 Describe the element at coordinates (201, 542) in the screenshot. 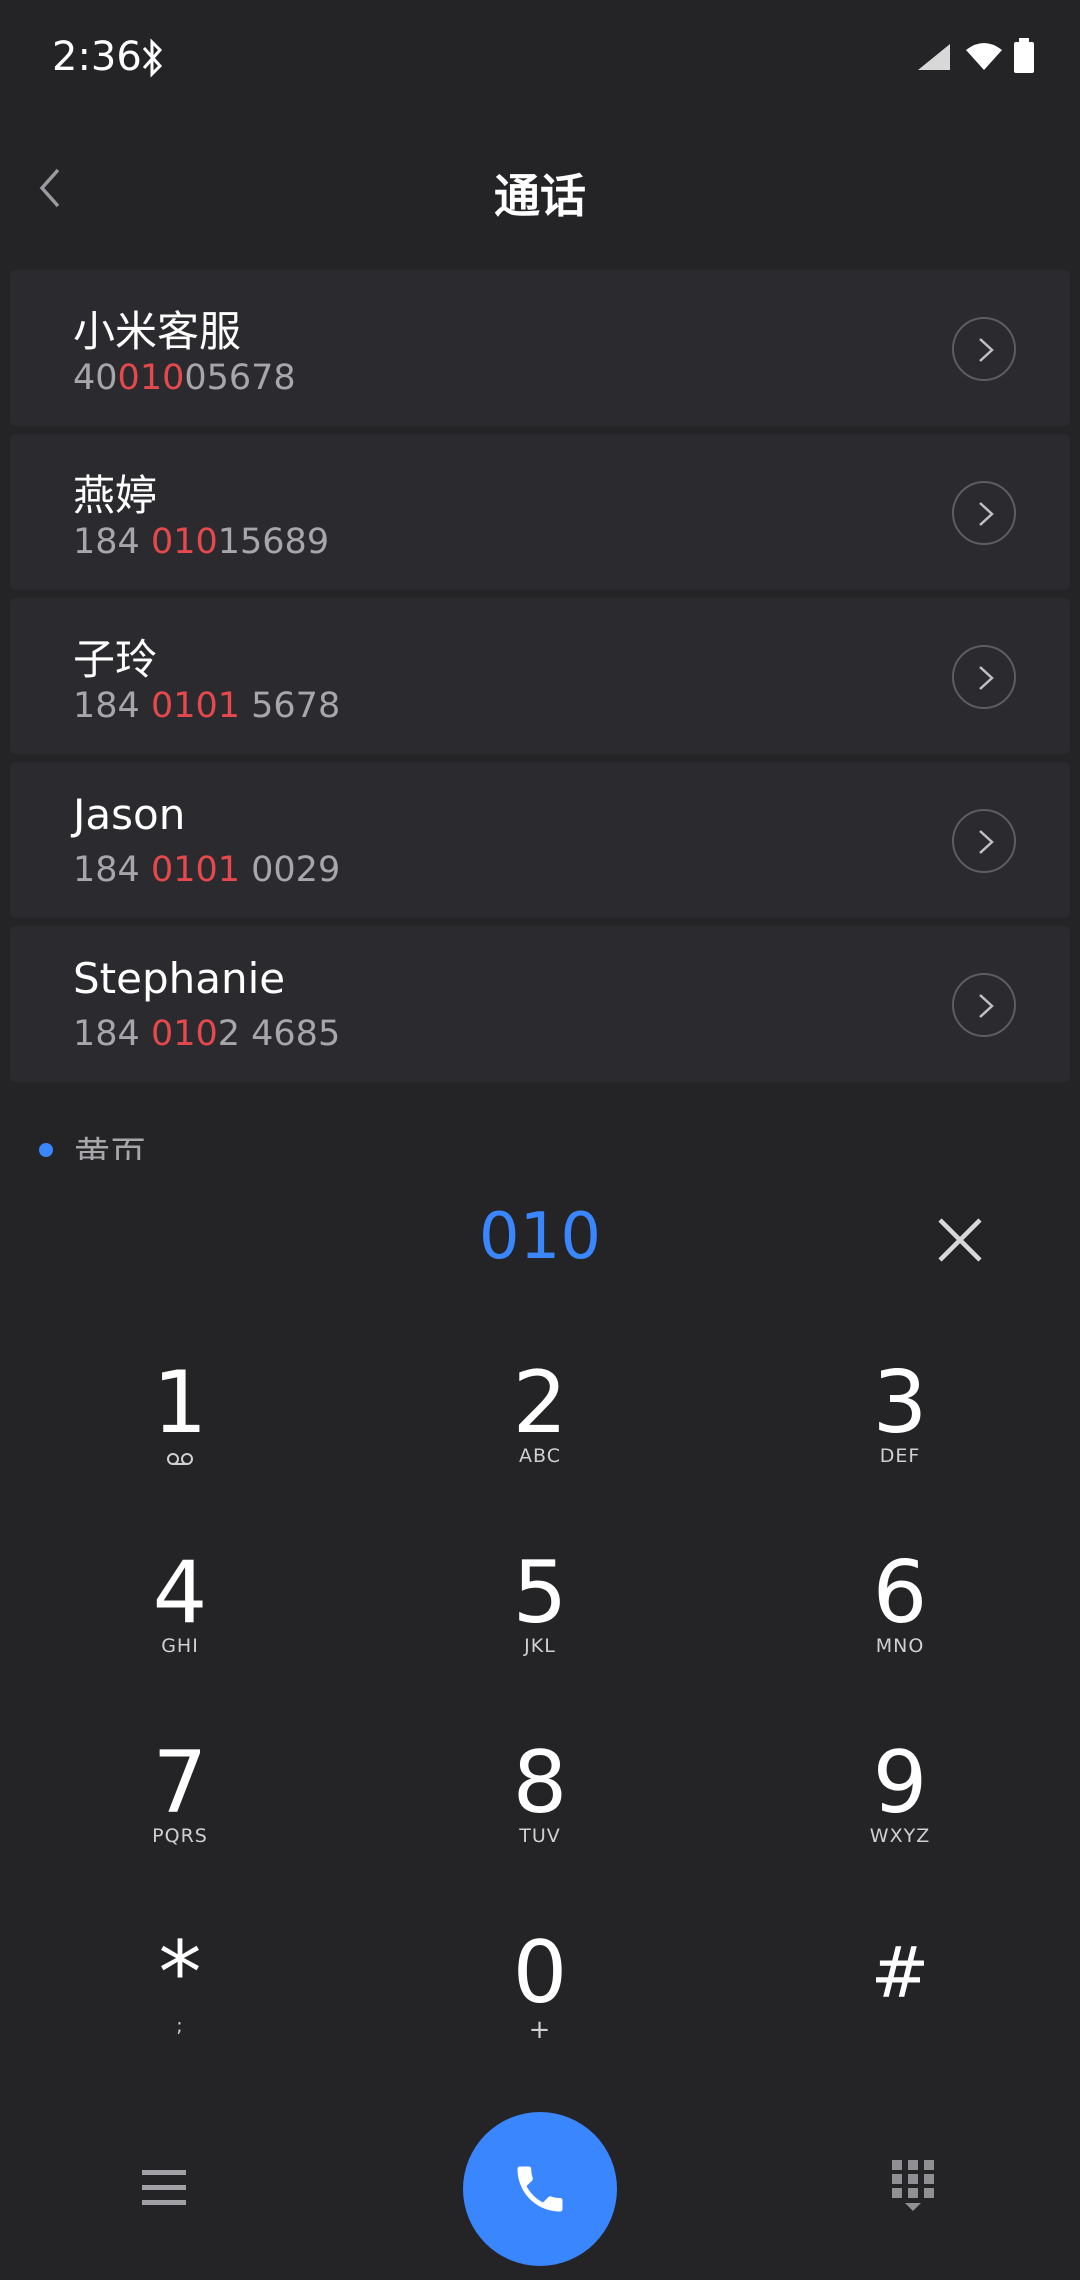

I see `contact-number: 184 01015689` at that location.